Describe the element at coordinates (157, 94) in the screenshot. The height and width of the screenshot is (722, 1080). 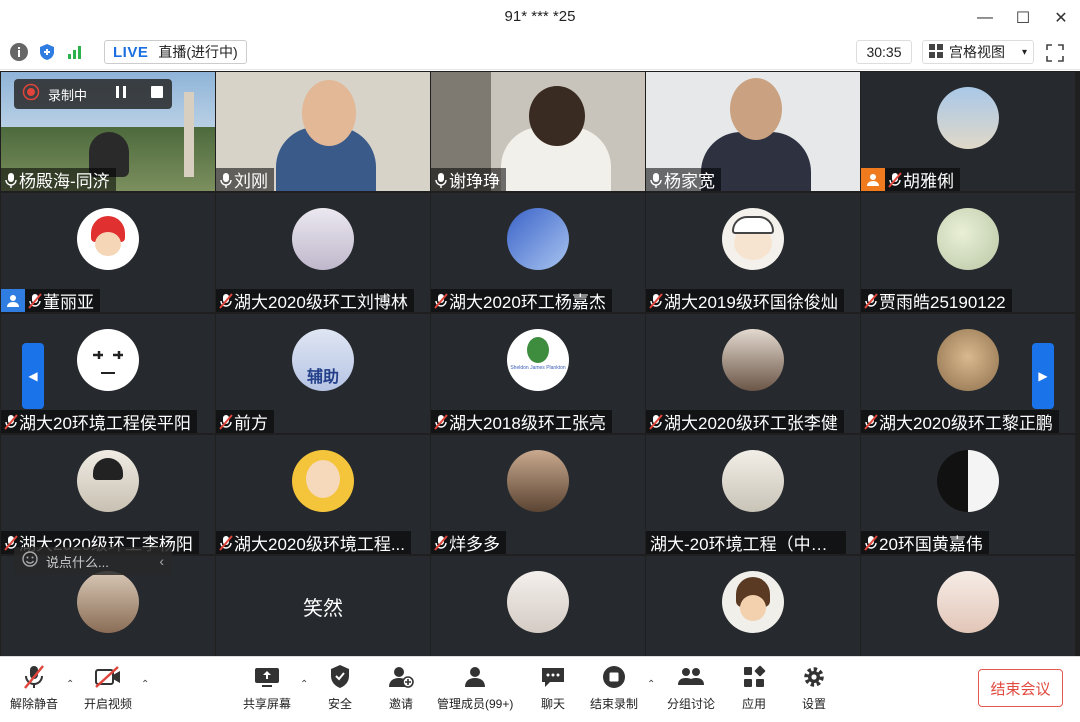
I see `stop-icon` at that location.